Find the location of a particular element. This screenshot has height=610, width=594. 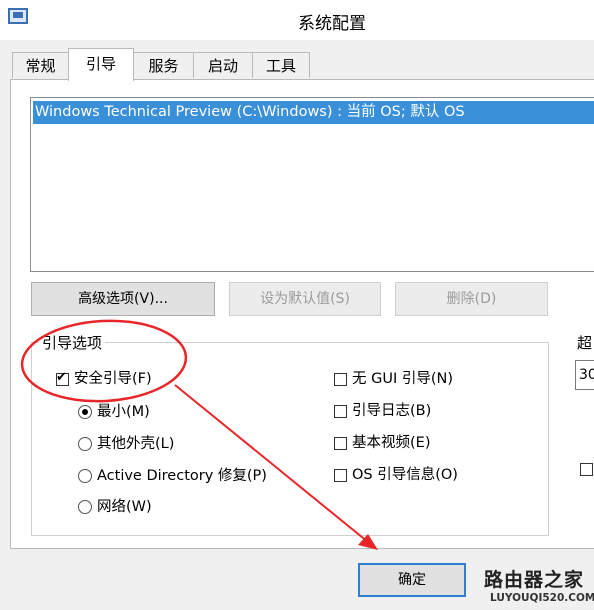

make-permanent-checkbox is located at coordinates (586, 469).